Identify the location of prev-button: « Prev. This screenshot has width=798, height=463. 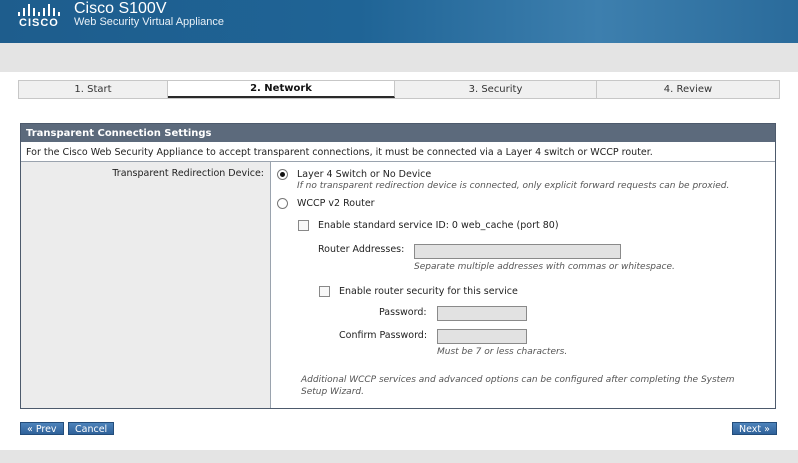
(42, 428).